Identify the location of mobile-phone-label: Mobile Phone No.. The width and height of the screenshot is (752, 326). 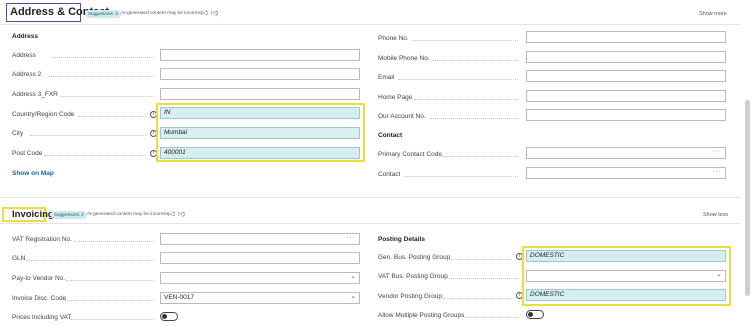
(404, 58).